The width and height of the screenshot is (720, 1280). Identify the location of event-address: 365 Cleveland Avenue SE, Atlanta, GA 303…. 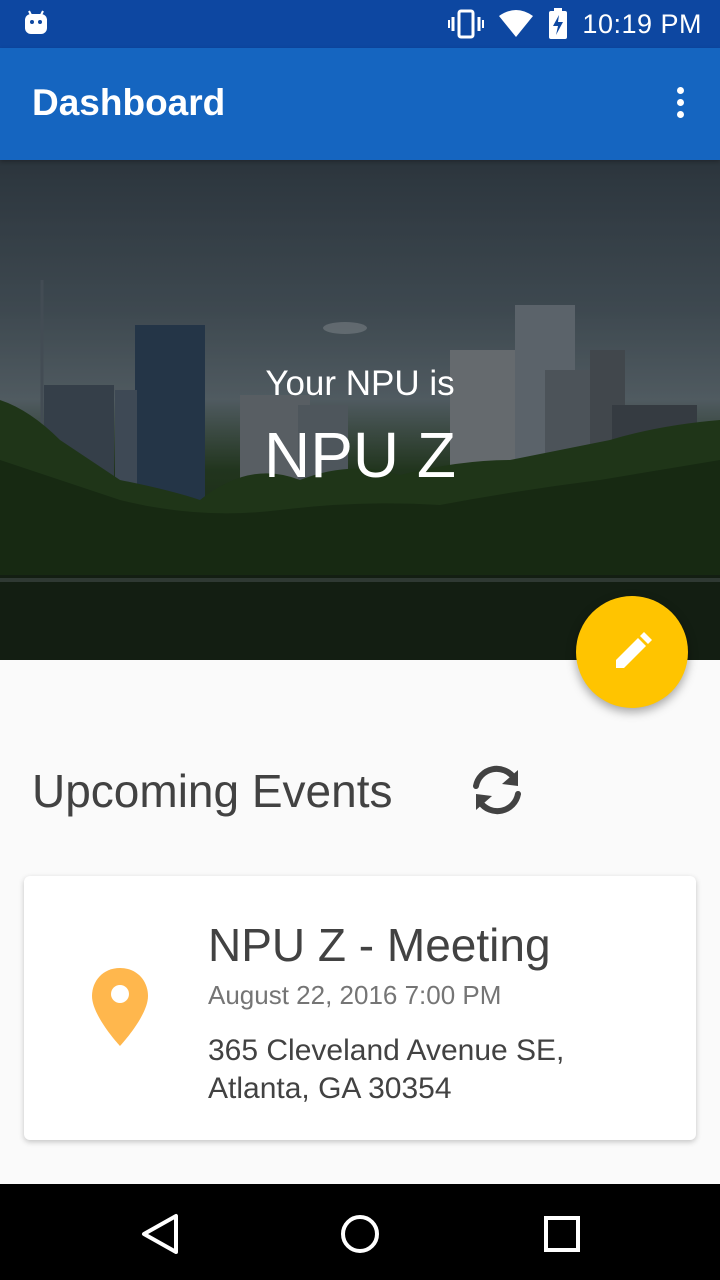
(386, 1070).